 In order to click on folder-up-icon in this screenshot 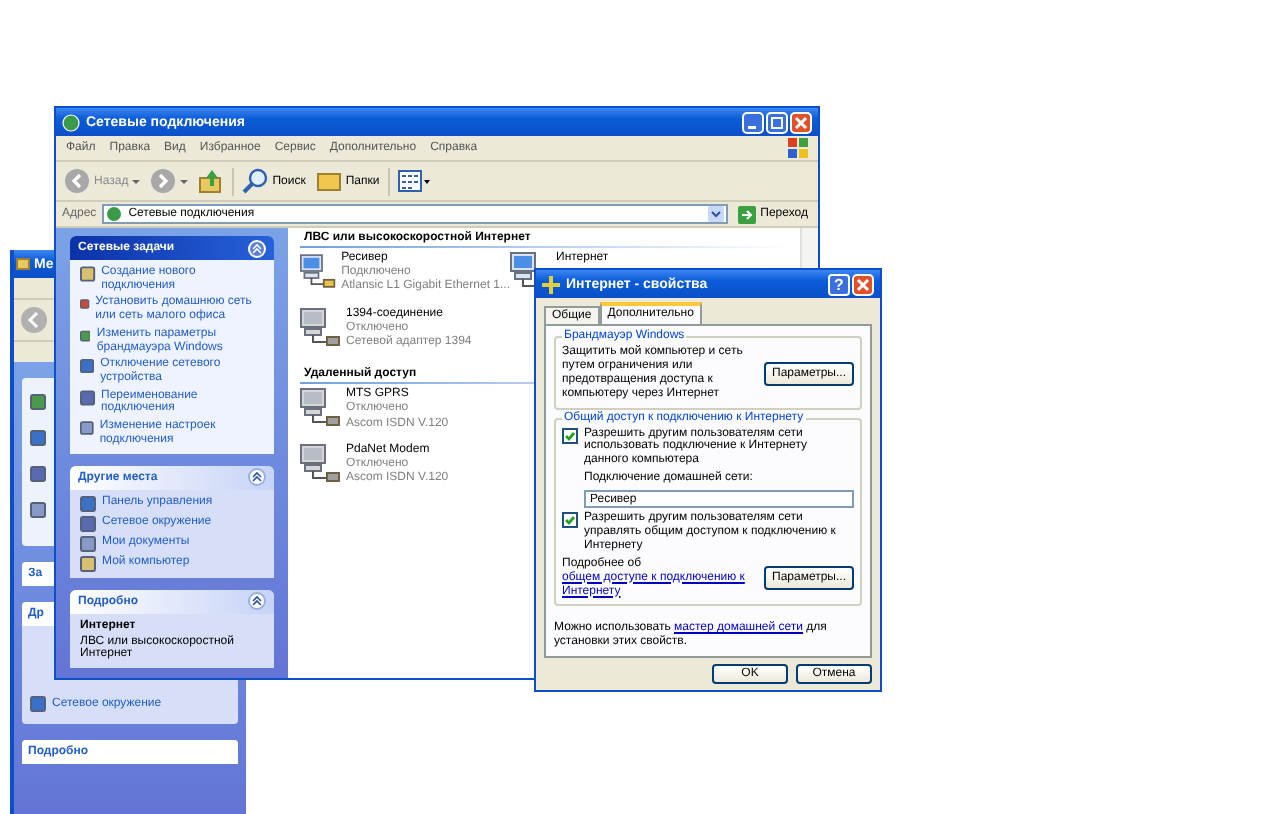, I will do `click(211, 181)`.